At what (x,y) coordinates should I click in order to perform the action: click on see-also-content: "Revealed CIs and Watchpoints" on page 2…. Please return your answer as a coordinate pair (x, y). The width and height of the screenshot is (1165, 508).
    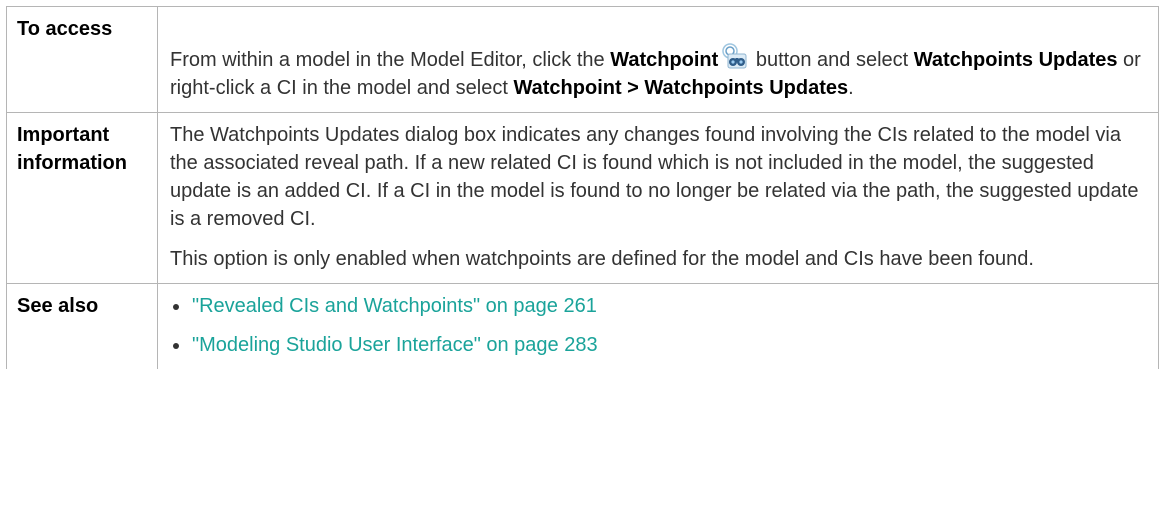
    Looking at the image, I should click on (658, 326).